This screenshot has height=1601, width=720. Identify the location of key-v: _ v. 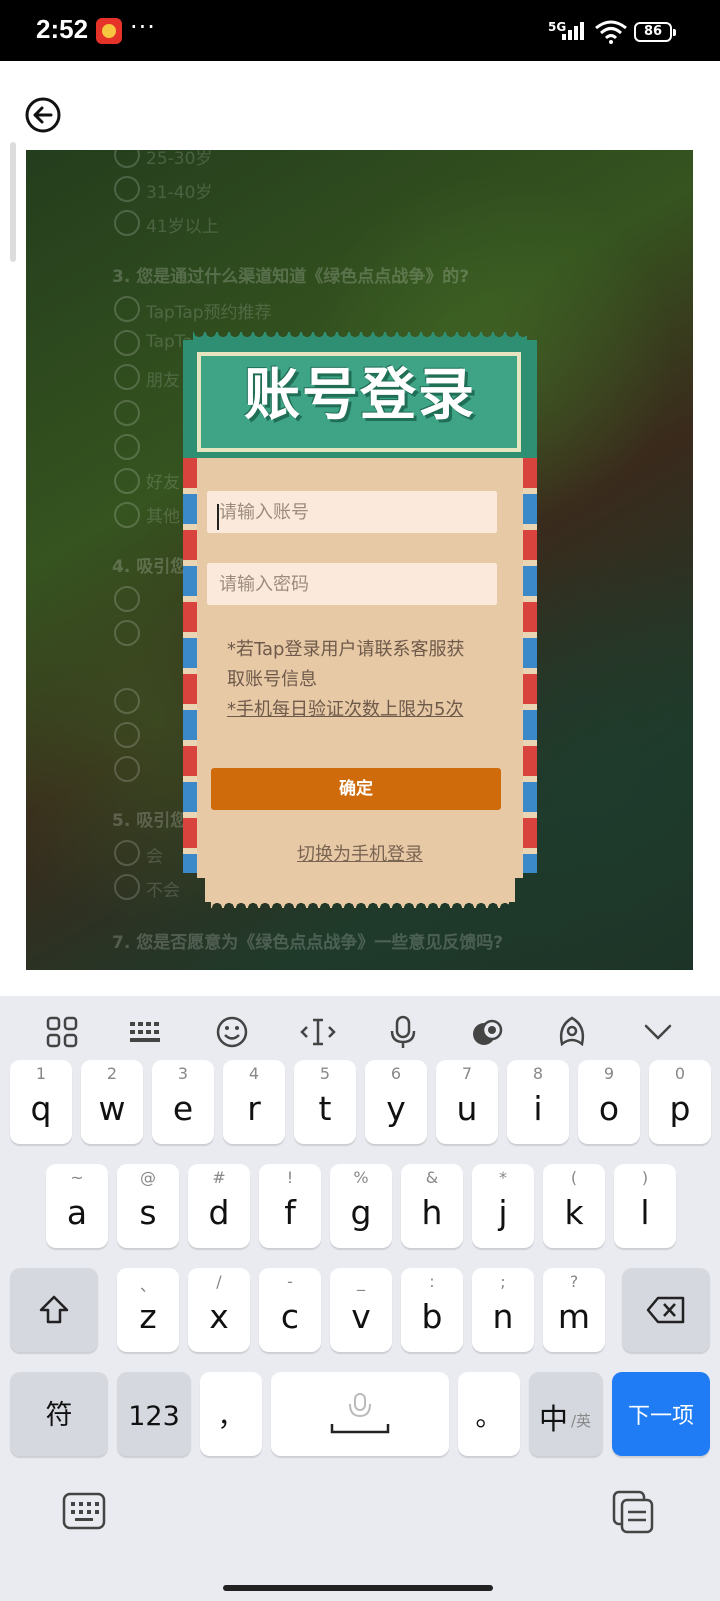
(361, 1310).